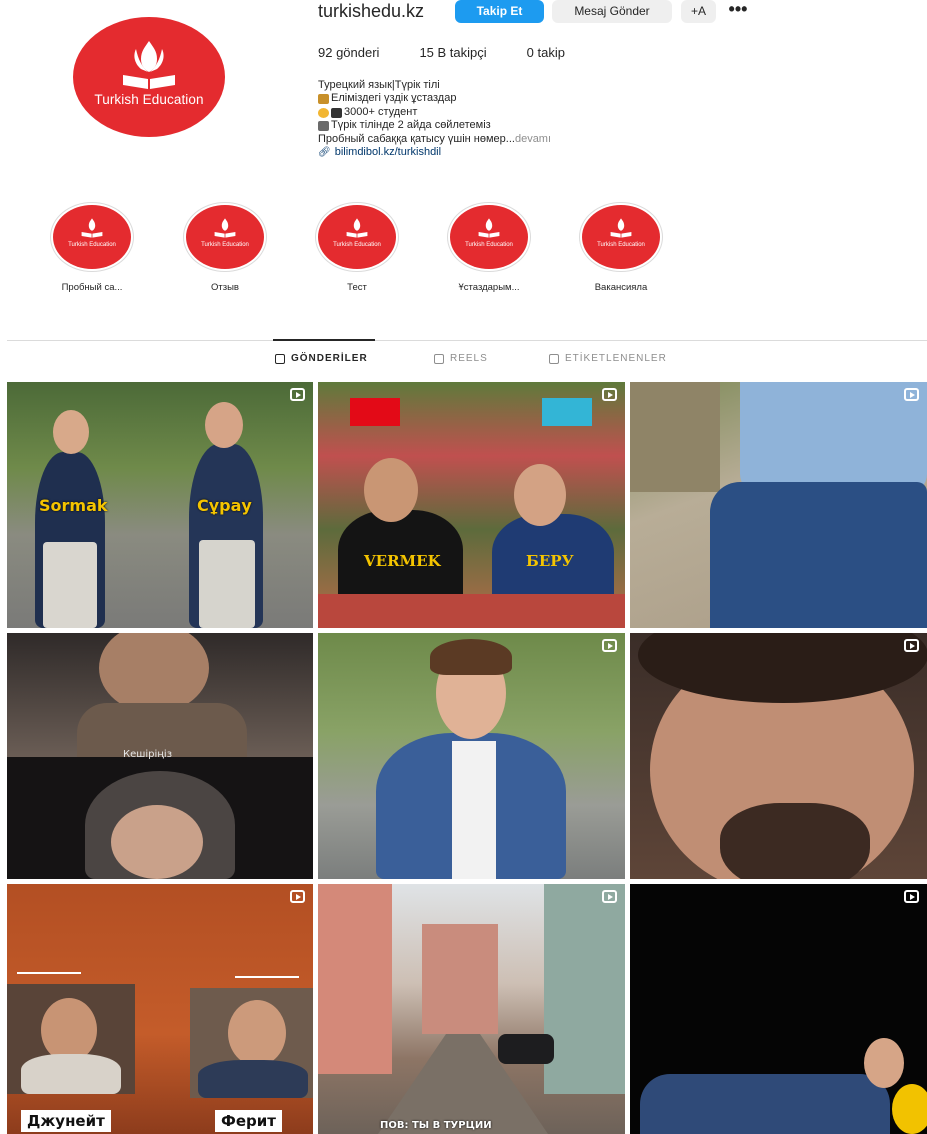  I want to click on post-caption: Сұрау, so click(224, 505).